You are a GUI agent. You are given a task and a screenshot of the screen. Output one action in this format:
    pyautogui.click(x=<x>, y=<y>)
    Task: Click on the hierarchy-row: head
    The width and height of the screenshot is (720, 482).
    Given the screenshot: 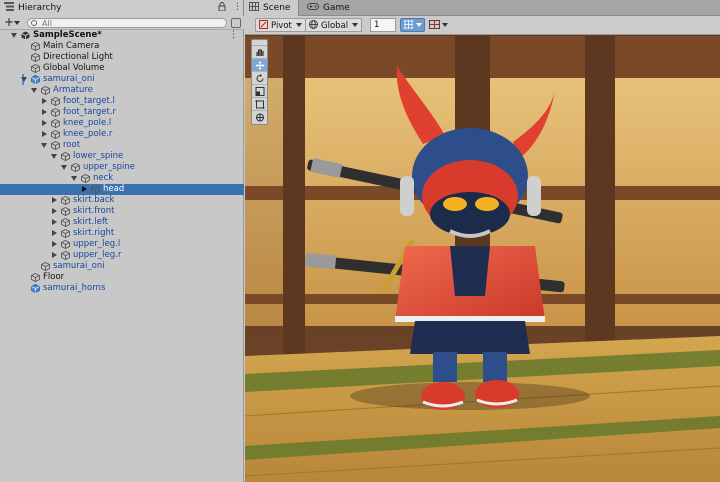 What is the action you would take?
    pyautogui.click(x=122, y=189)
    